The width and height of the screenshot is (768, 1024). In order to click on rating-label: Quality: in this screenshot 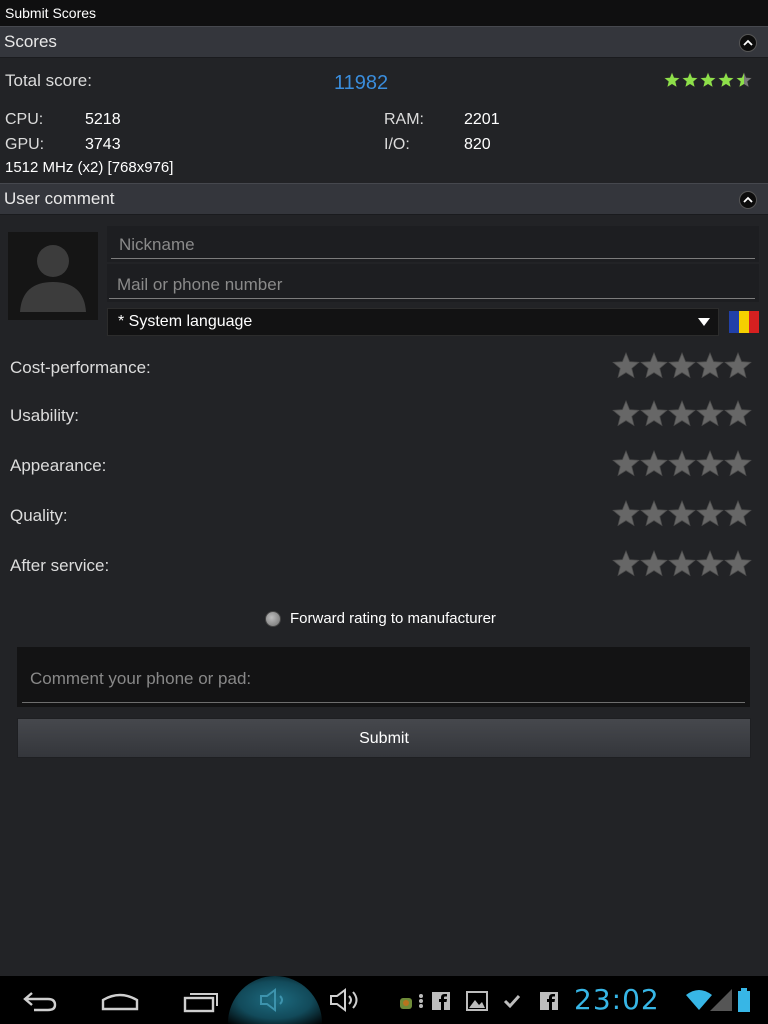, I will do `click(39, 515)`.